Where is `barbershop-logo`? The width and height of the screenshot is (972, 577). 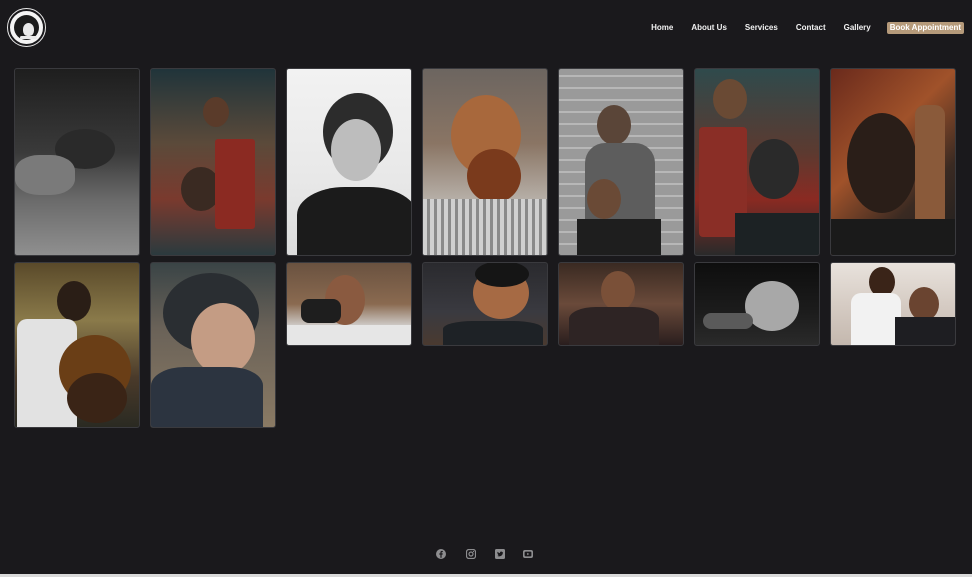 barbershop-logo is located at coordinates (26, 27).